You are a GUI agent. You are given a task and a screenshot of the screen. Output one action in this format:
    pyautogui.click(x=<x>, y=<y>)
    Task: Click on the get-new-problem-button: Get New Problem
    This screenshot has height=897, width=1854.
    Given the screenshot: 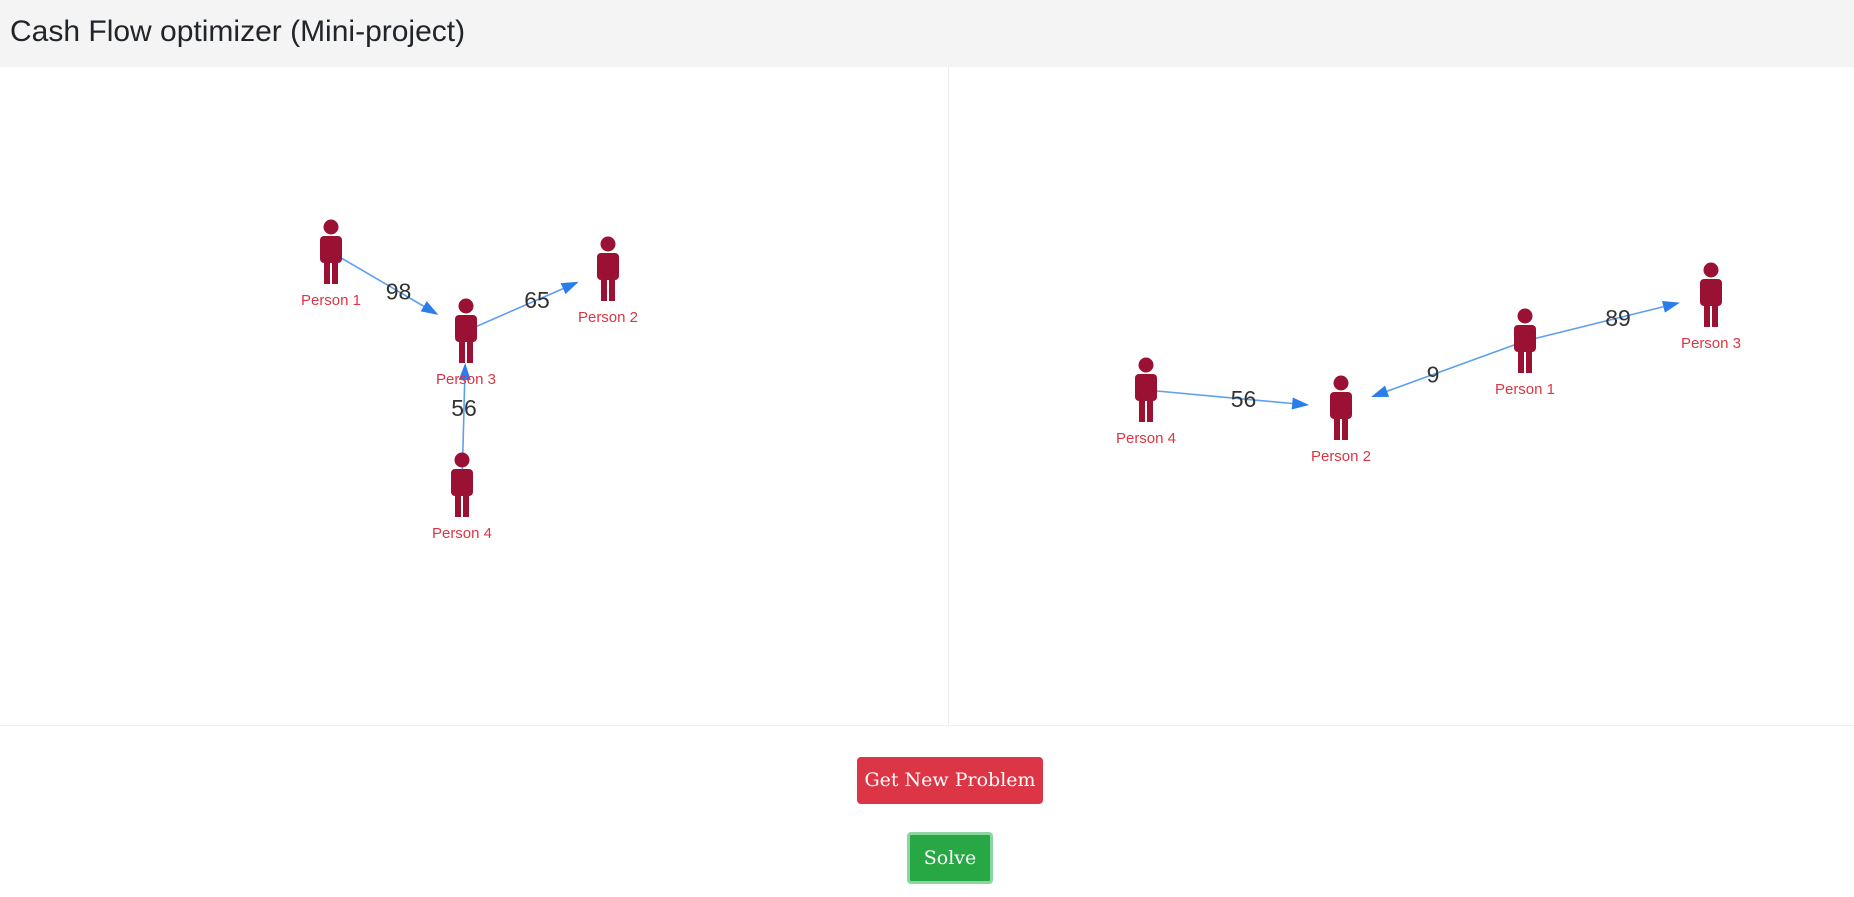 What is the action you would take?
    pyautogui.click(x=950, y=780)
    